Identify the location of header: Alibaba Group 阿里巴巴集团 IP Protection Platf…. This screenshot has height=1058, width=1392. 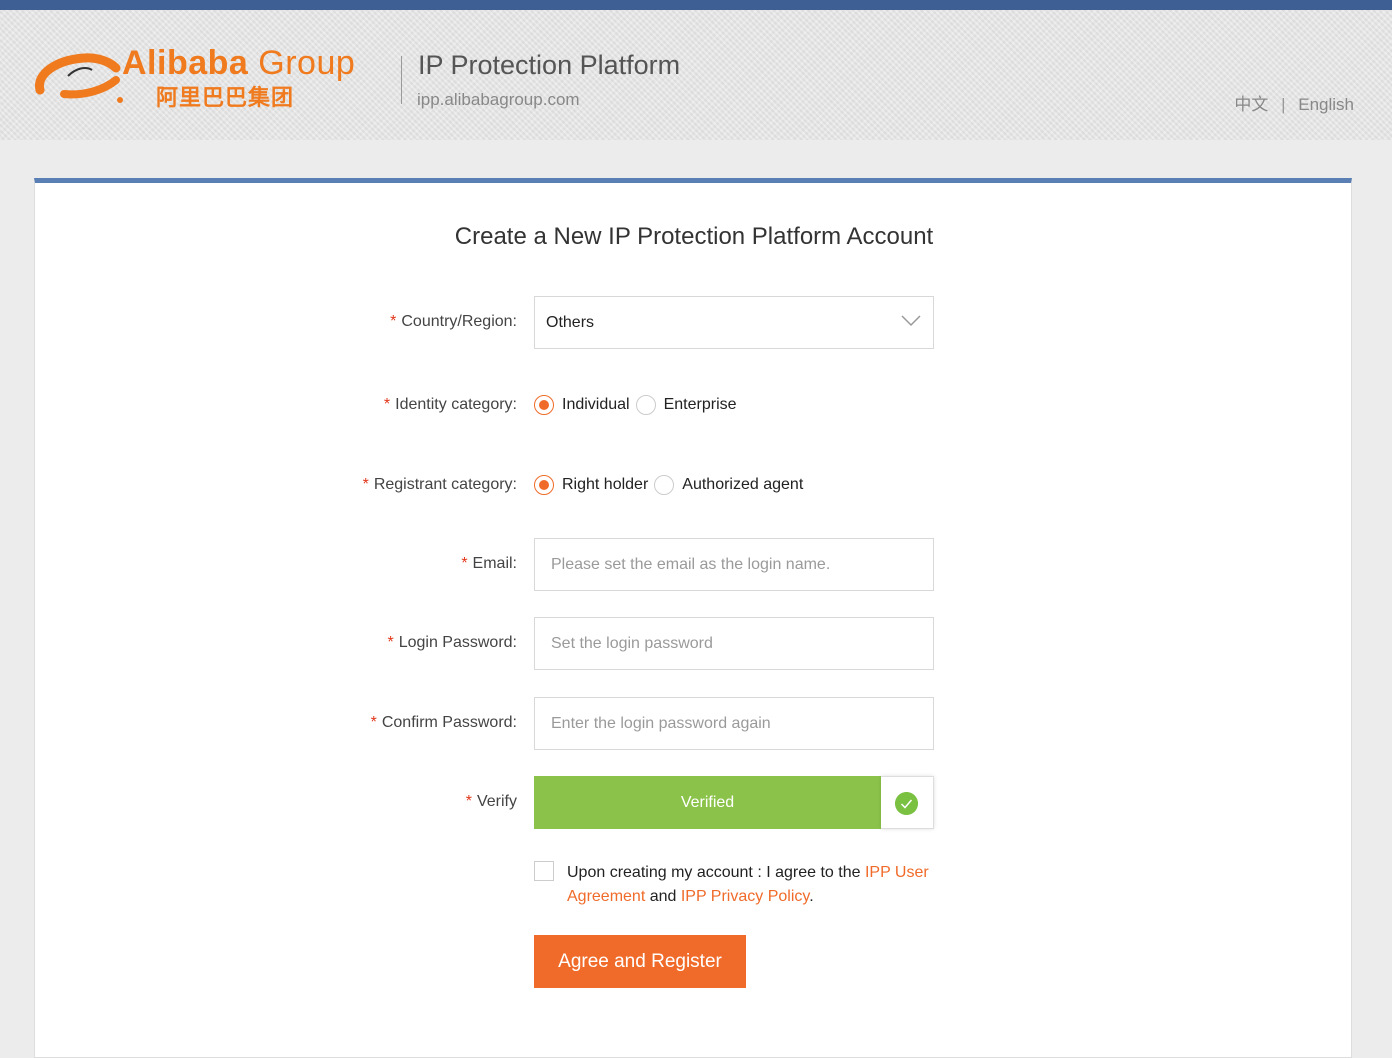
(696, 75).